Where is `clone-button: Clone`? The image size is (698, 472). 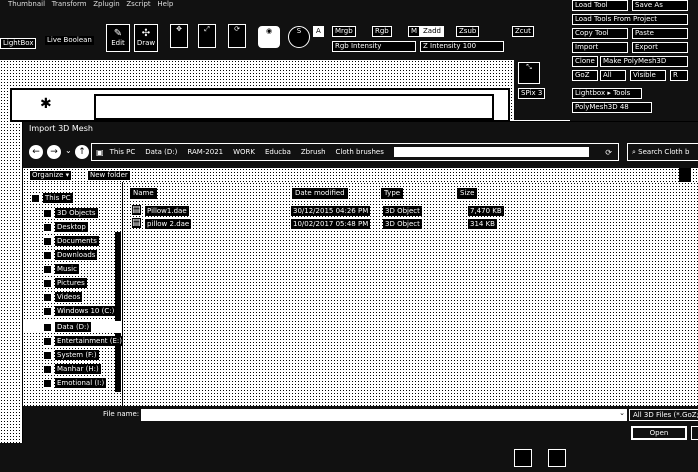 clone-button: Clone is located at coordinates (585, 61).